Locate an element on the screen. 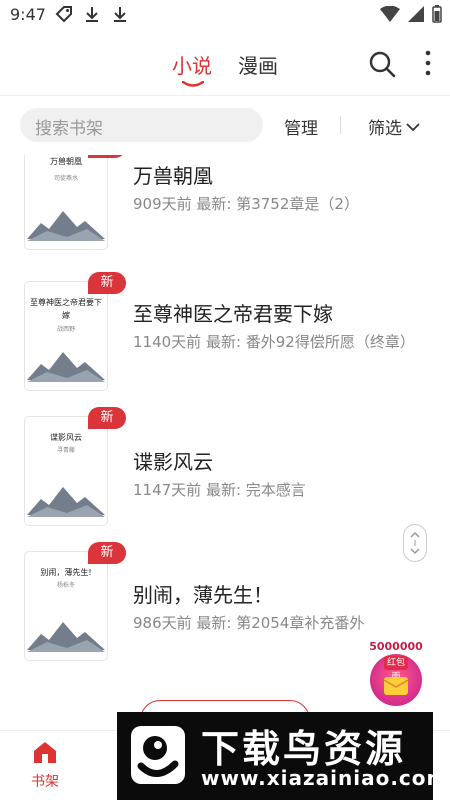  search-placeholder: 搜索书架 is located at coordinates (69, 129).